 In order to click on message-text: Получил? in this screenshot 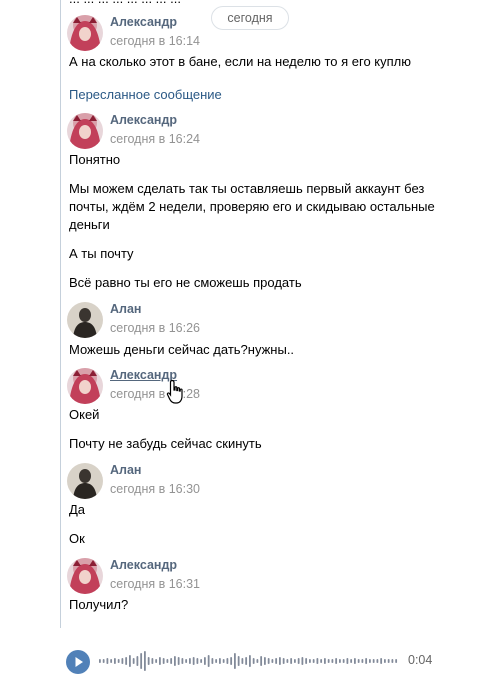, I will do `click(99, 604)`.